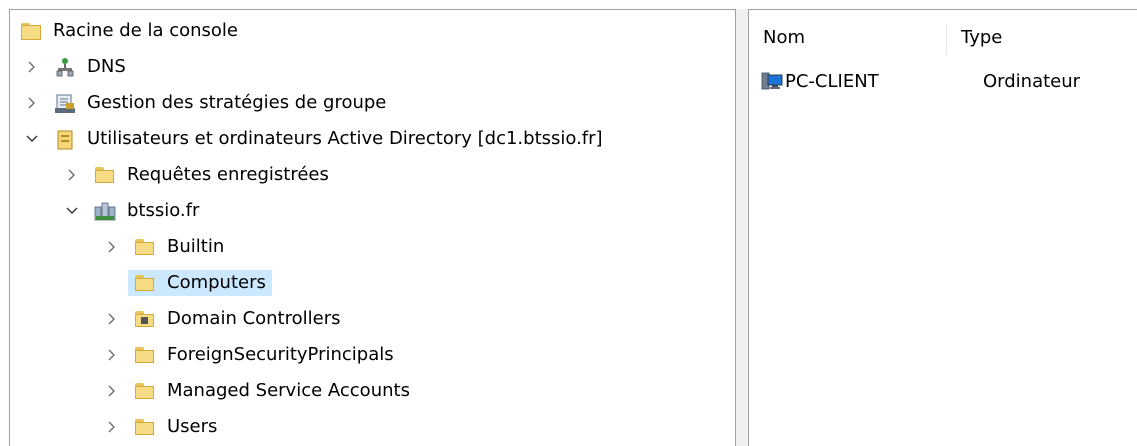 The height and width of the screenshot is (446, 1137). What do you see at coordinates (1032, 81) in the screenshot?
I see `list-item-type: Ordinateur` at bounding box center [1032, 81].